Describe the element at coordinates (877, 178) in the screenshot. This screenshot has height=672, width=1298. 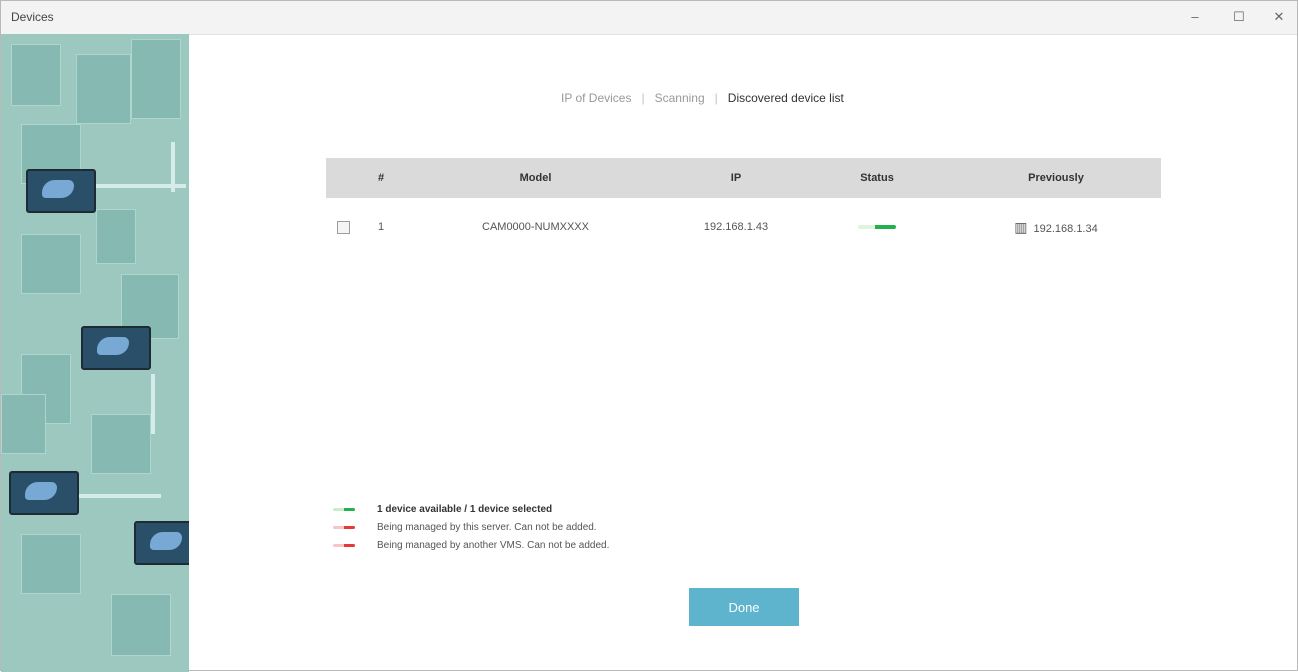
I see `header-status: Status` at that location.